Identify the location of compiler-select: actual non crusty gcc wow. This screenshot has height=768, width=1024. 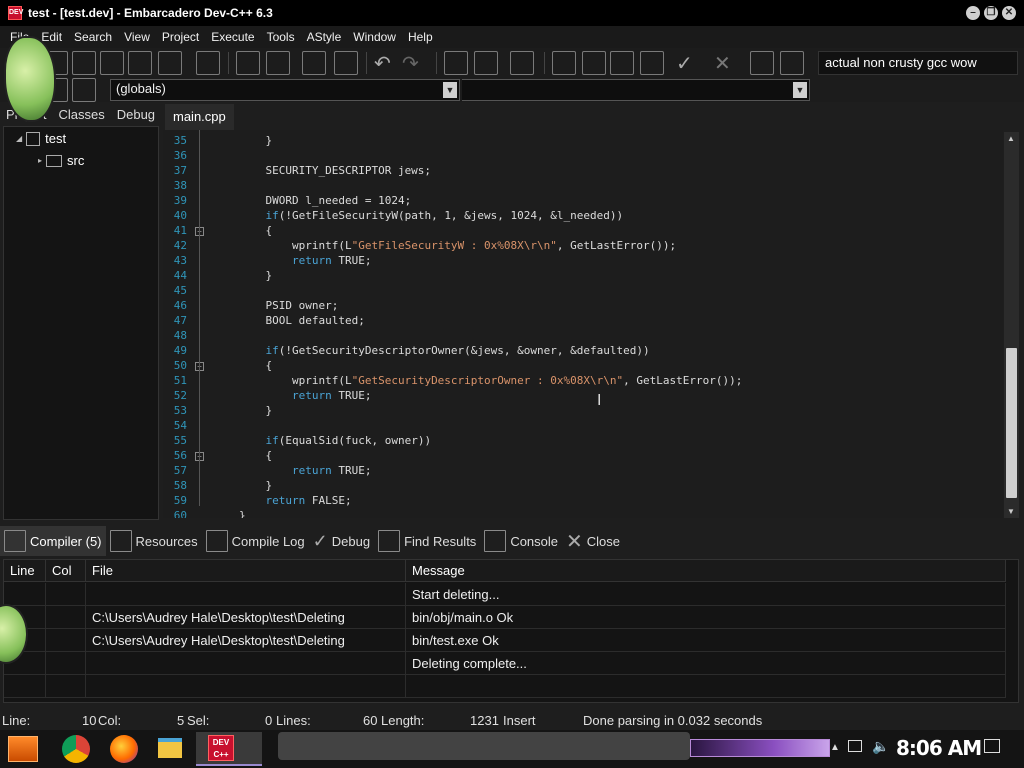
(918, 63).